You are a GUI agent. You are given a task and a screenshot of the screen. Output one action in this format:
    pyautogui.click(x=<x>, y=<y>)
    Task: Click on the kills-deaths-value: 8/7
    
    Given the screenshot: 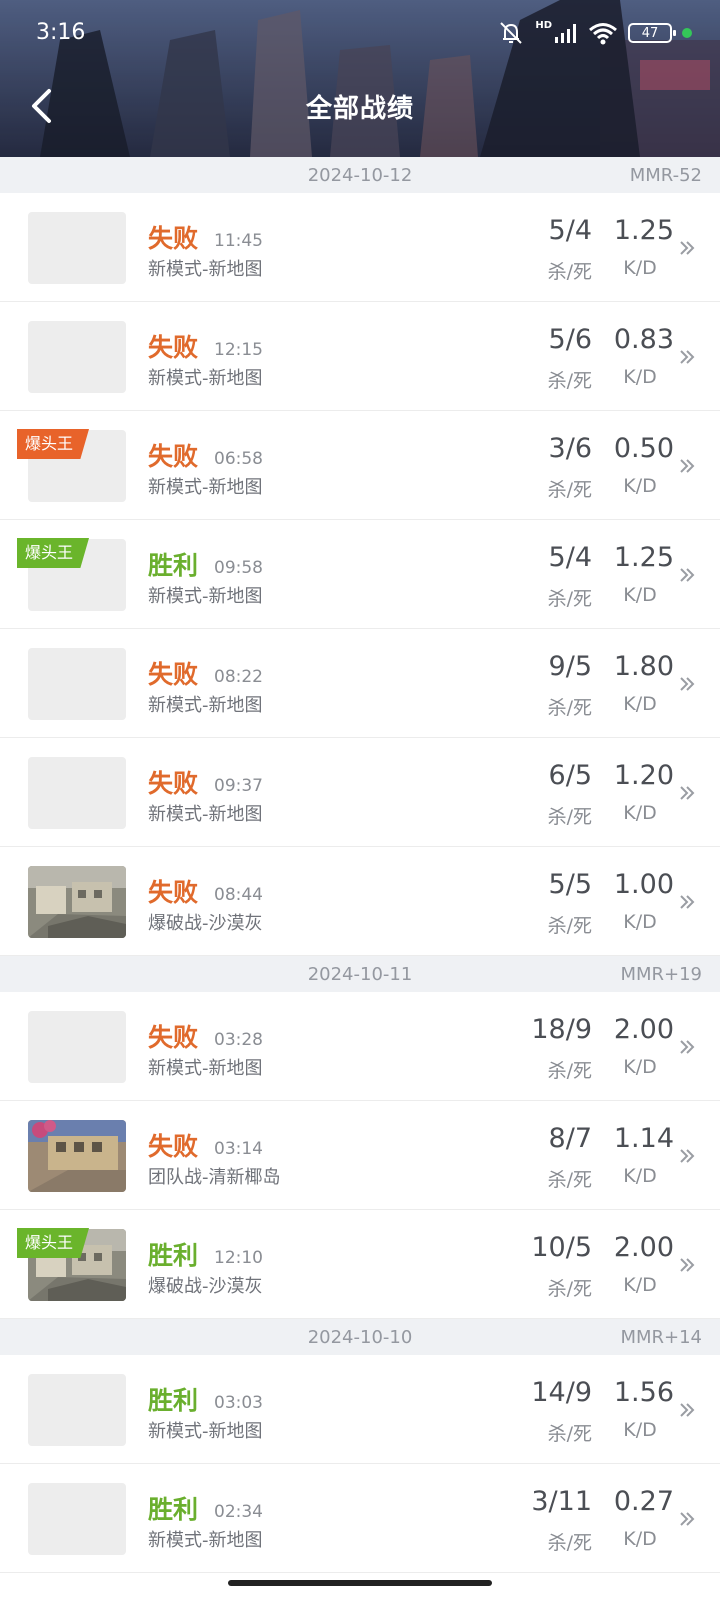 What is the action you would take?
    pyautogui.click(x=570, y=1138)
    